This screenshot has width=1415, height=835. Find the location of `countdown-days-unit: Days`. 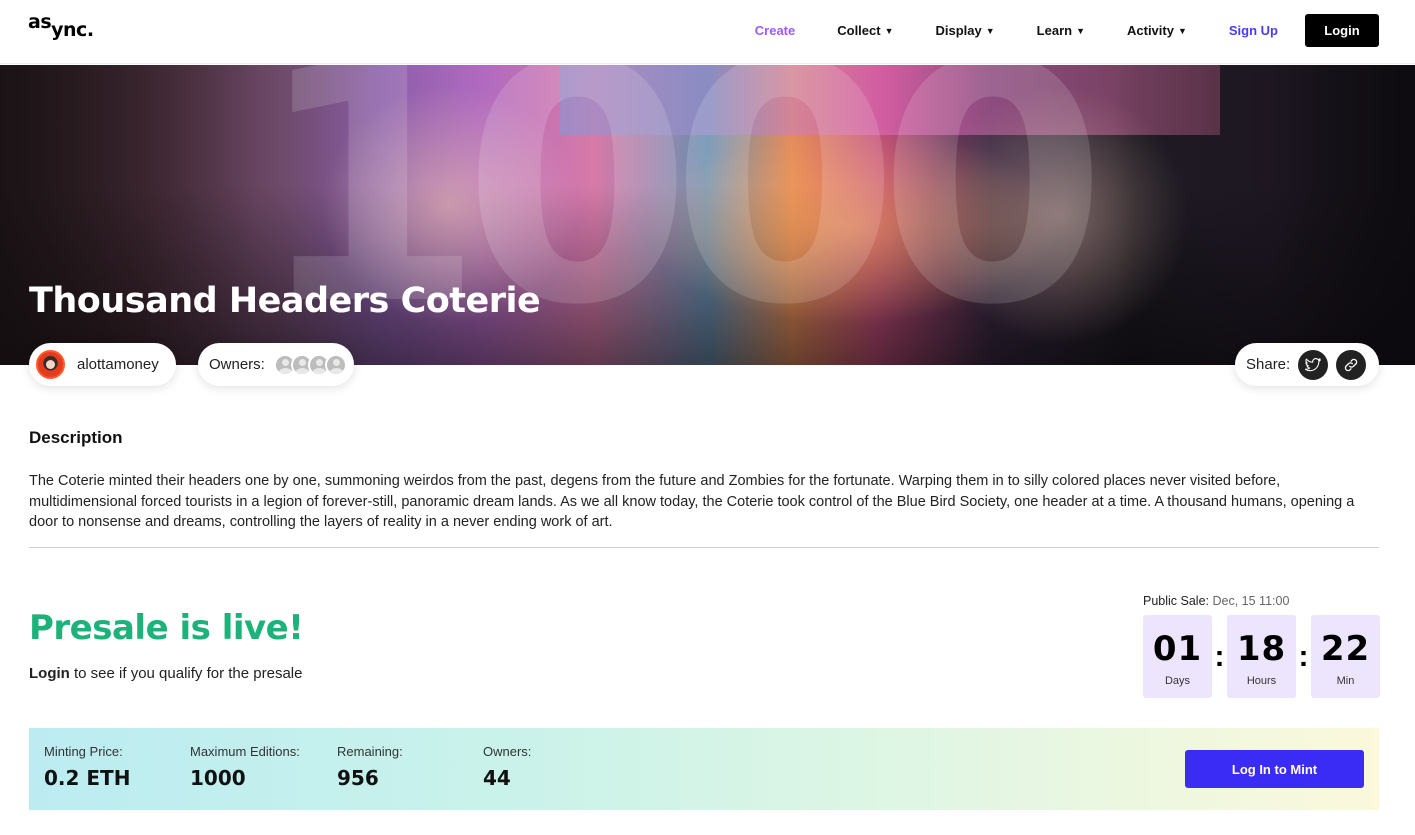

countdown-days-unit: Days is located at coordinates (1177, 681).